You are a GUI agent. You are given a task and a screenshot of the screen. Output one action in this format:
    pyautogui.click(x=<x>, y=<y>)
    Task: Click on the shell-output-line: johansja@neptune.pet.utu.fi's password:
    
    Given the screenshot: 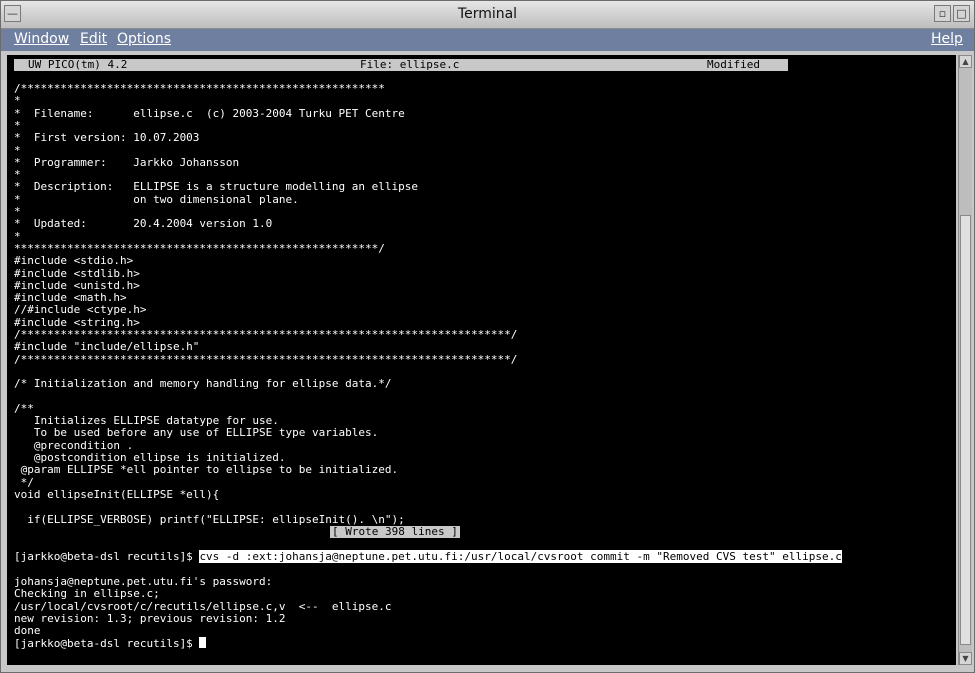 What is the action you would take?
    pyautogui.click(x=143, y=581)
    